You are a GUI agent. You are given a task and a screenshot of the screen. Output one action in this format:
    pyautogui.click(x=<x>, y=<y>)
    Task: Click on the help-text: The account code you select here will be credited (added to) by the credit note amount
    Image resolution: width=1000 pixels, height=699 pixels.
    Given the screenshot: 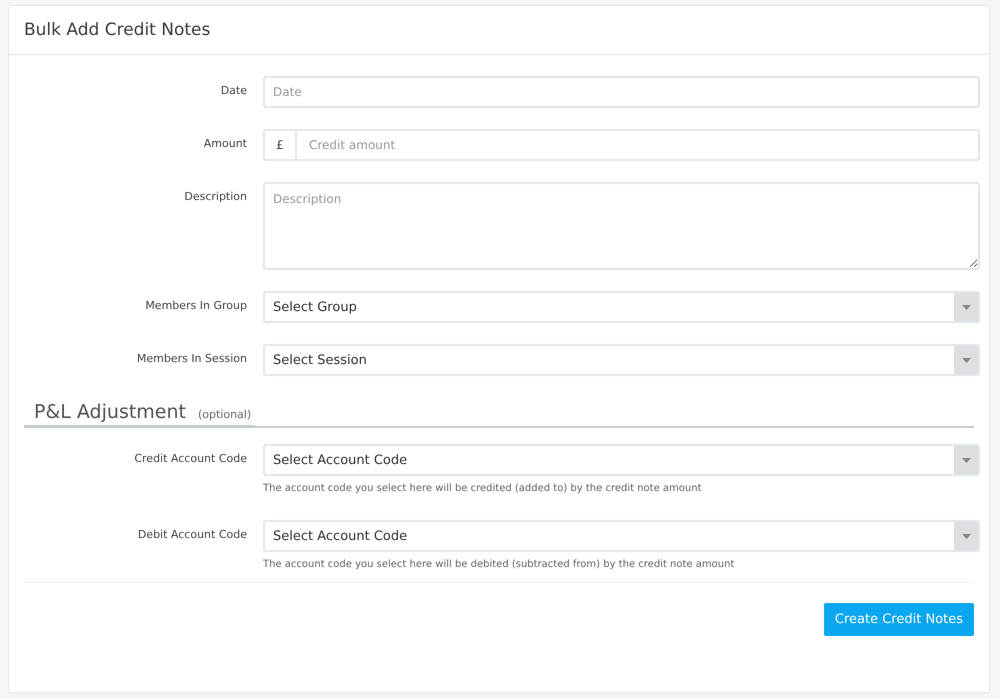 What is the action you would take?
    pyautogui.click(x=483, y=488)
    